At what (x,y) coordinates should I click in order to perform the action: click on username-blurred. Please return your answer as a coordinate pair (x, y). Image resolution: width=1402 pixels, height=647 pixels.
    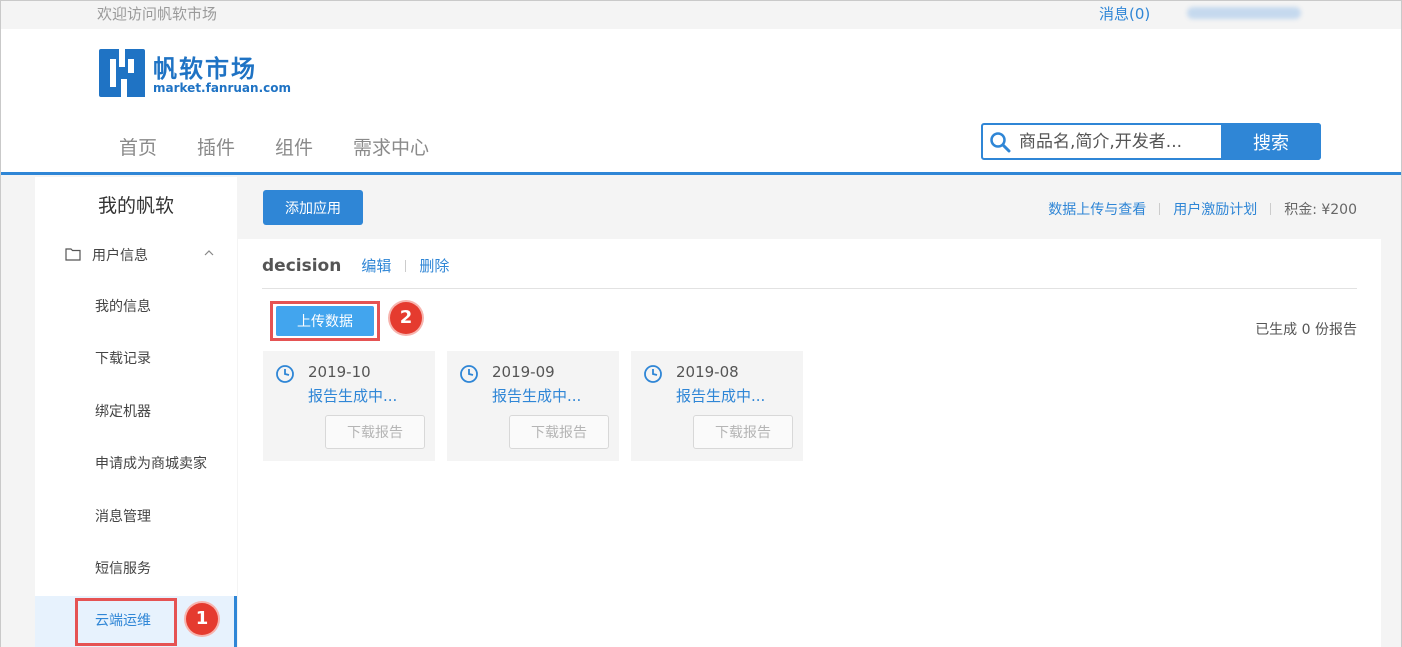
    Looking at the image, I should click on (1244, 13).